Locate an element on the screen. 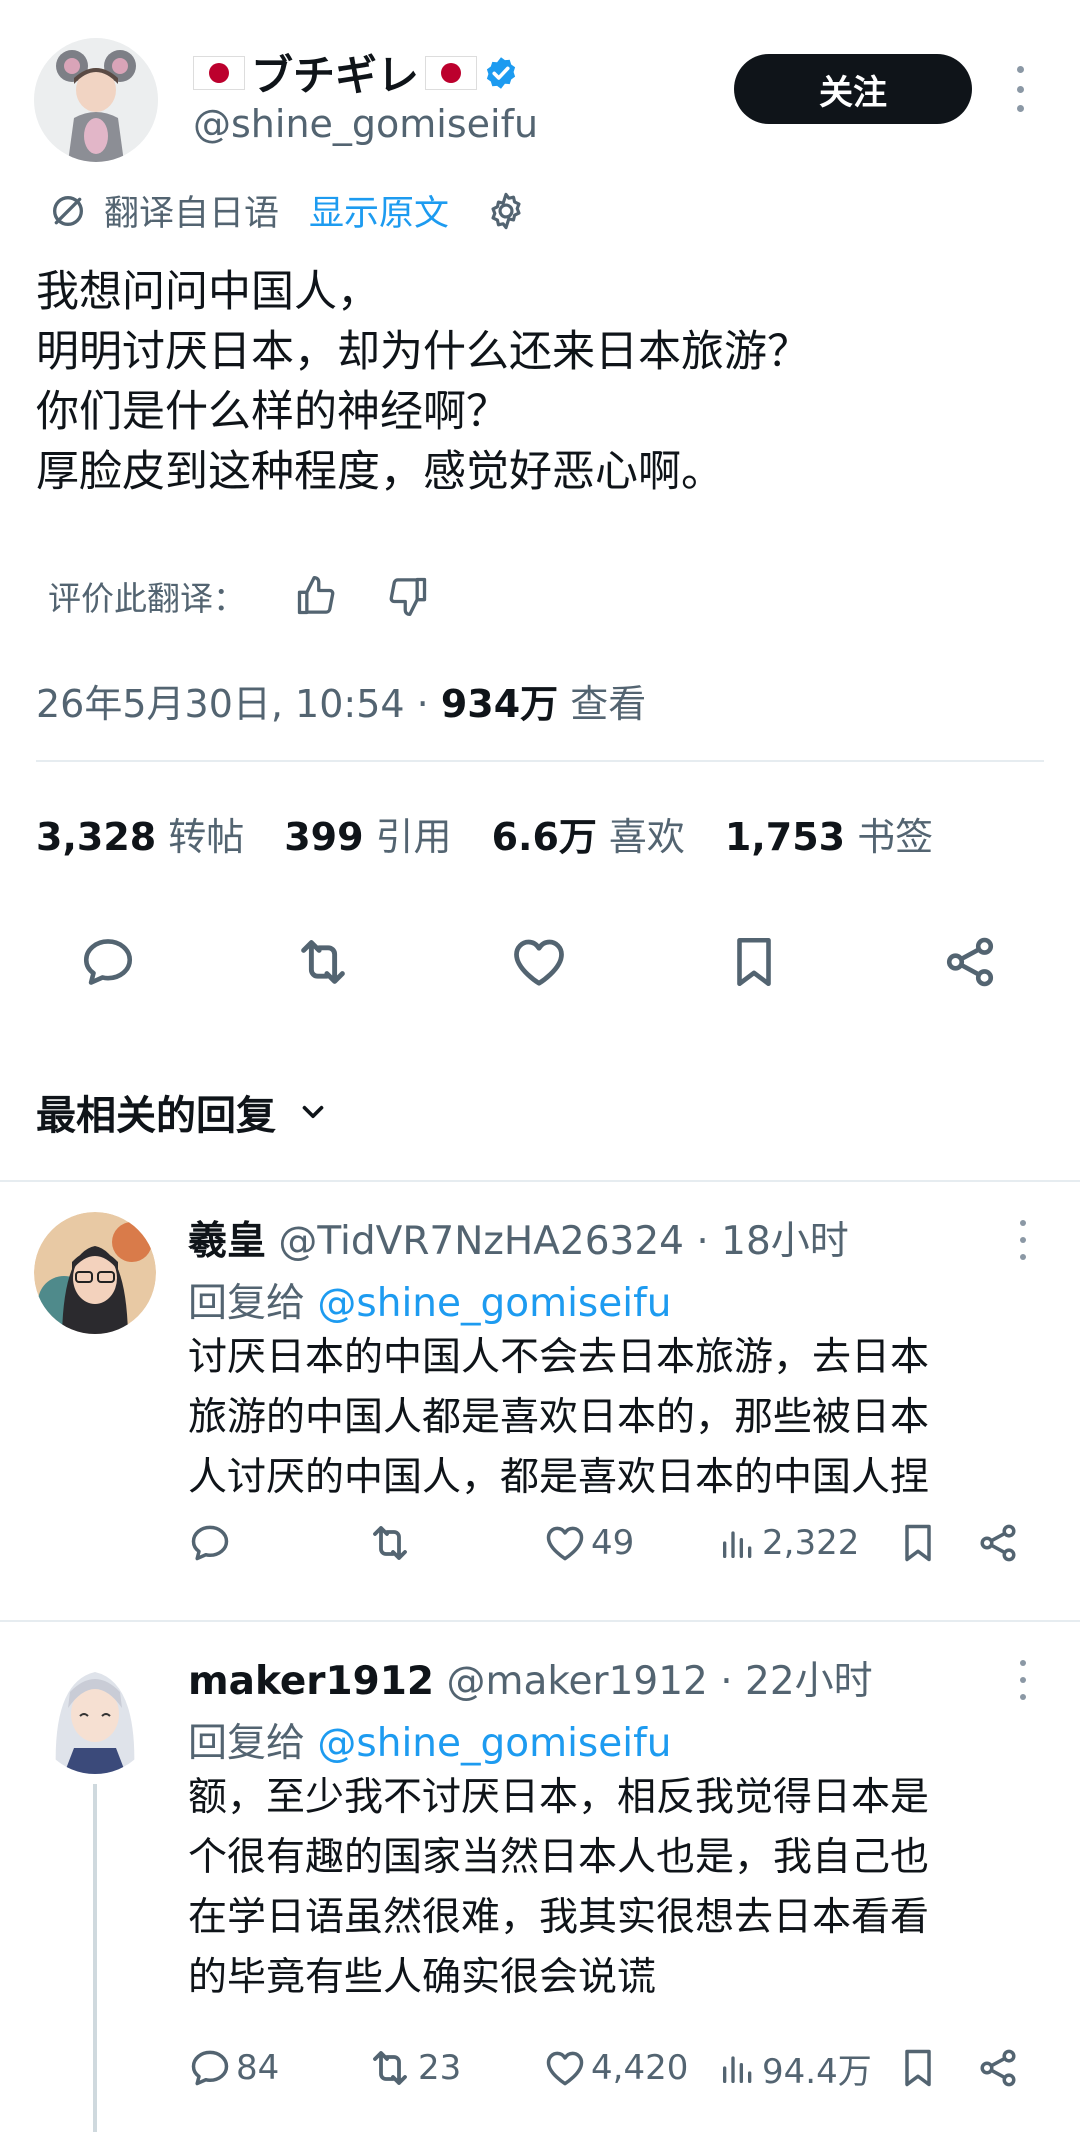 This screenshot has width=1080, height=2132. tweet-header: ブチギレ @shine_gomiseifu 关注 is located at coordinates (540, 90).